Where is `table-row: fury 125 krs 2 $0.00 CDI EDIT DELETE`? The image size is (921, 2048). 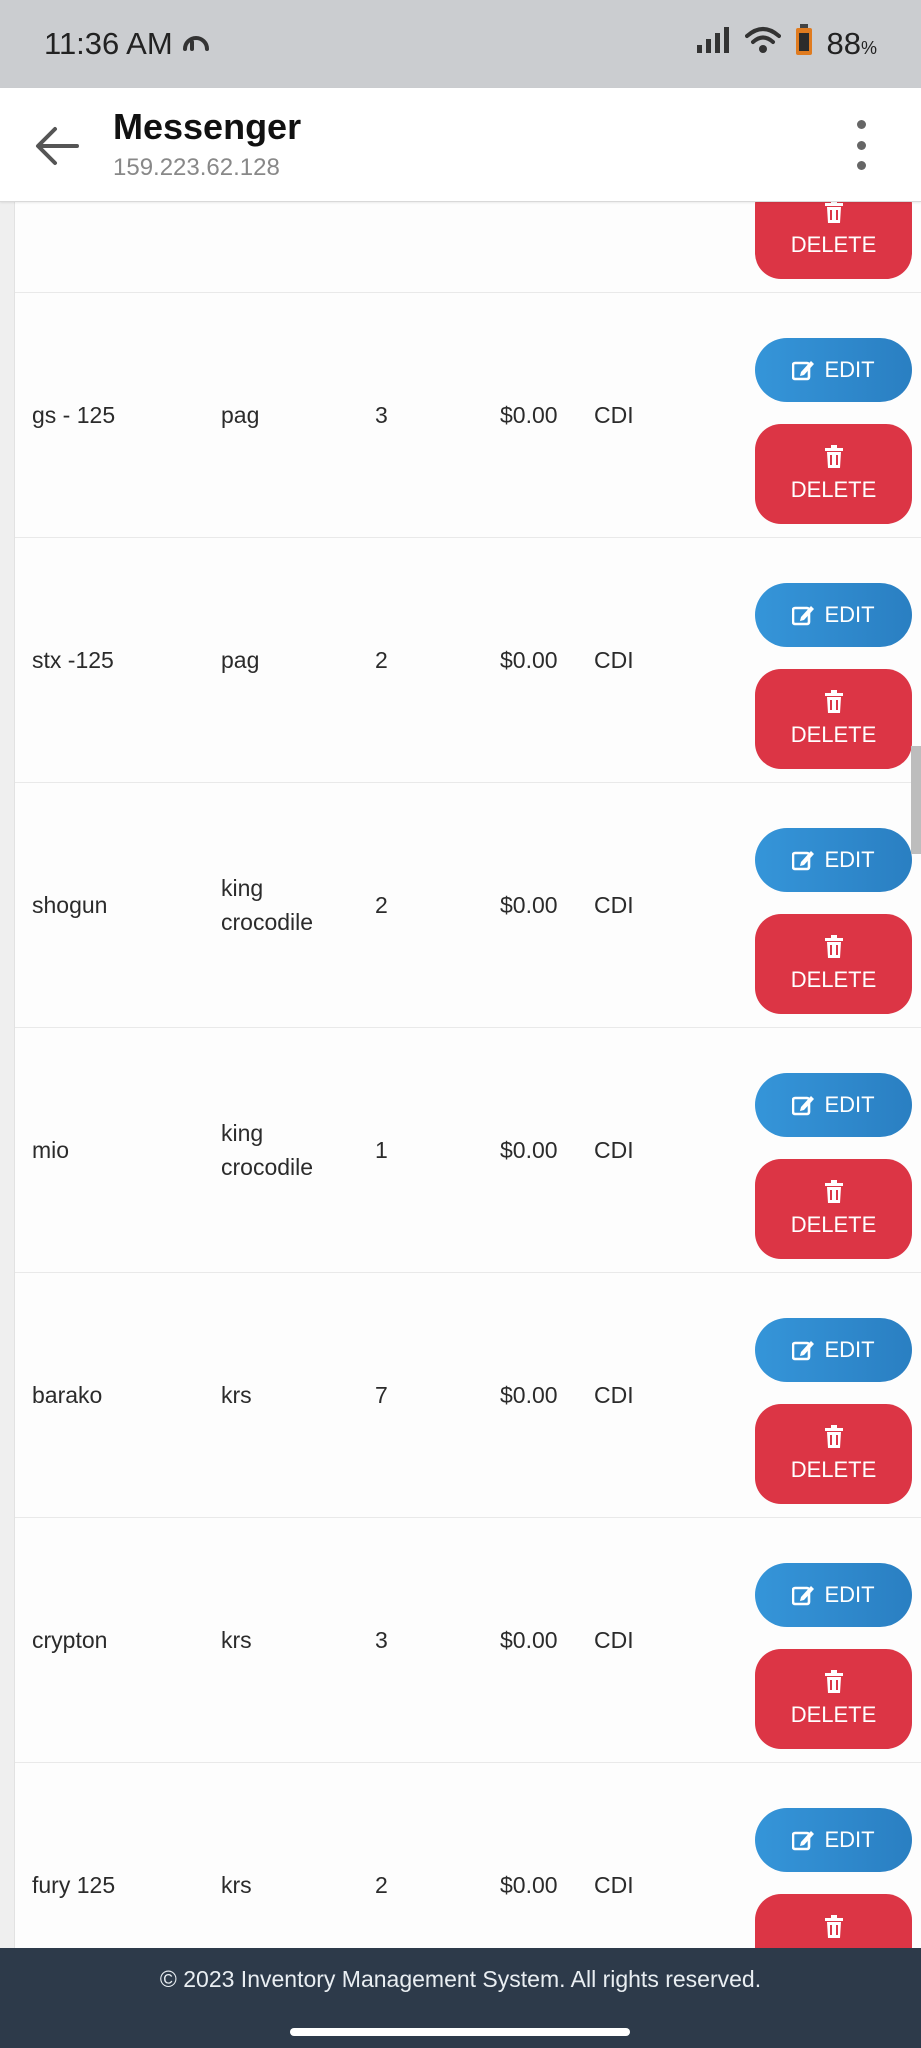
table-row: fury 125 krs 2 $0.00 CDI EDIT DELETE is located at coordinates (468, 1855).